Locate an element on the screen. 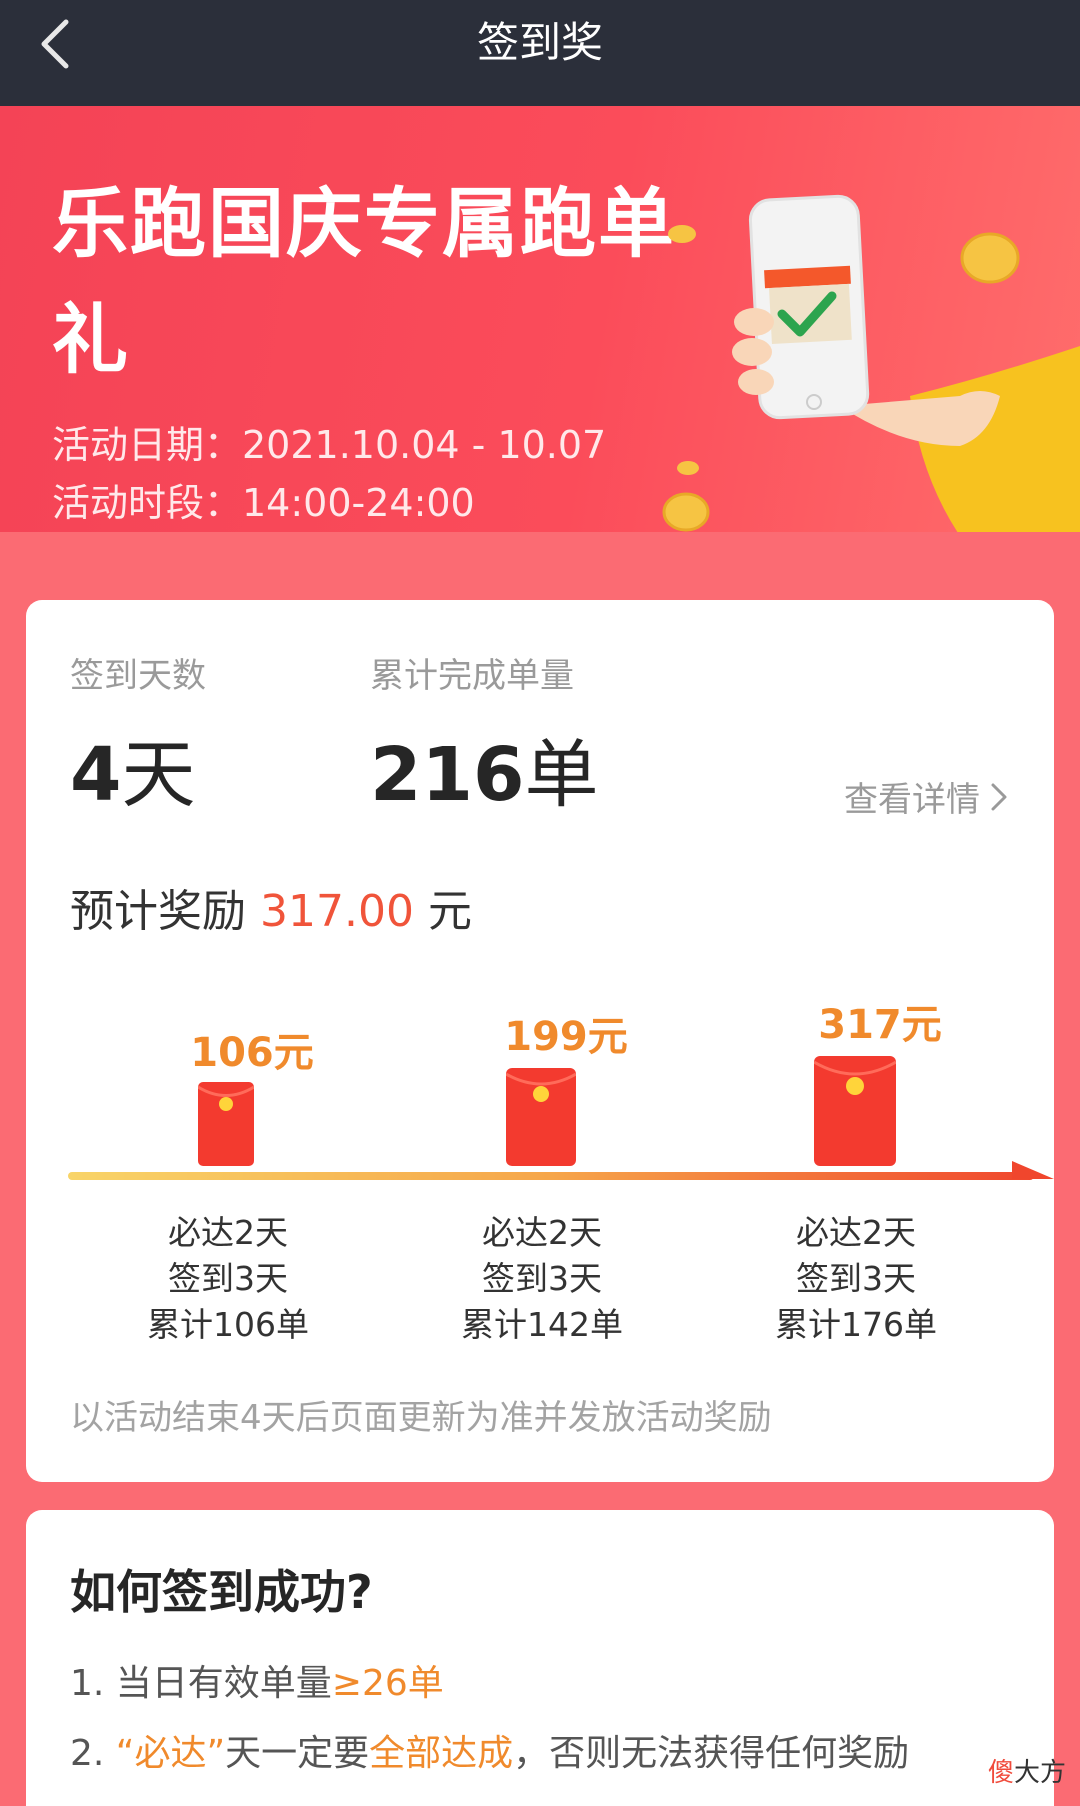 The height and width of the screenshot is (1806, 1080). milestone-1-condition: 必达2天 签到3天 累计106单 is located at coordinates (228, 1279).